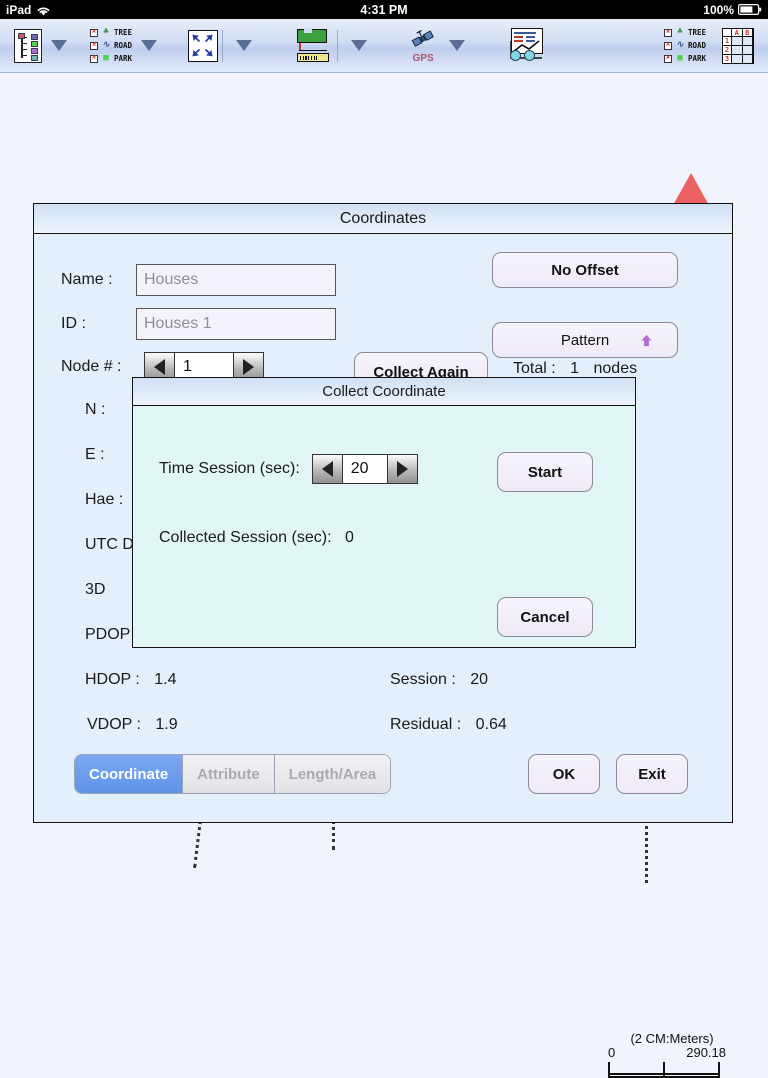 The height and width of the screenshot is (1078, 768). What do you see at coordinates (87, 279) in the screenshot?
I see `name-label: Name :` at bounding box center [87, 279].